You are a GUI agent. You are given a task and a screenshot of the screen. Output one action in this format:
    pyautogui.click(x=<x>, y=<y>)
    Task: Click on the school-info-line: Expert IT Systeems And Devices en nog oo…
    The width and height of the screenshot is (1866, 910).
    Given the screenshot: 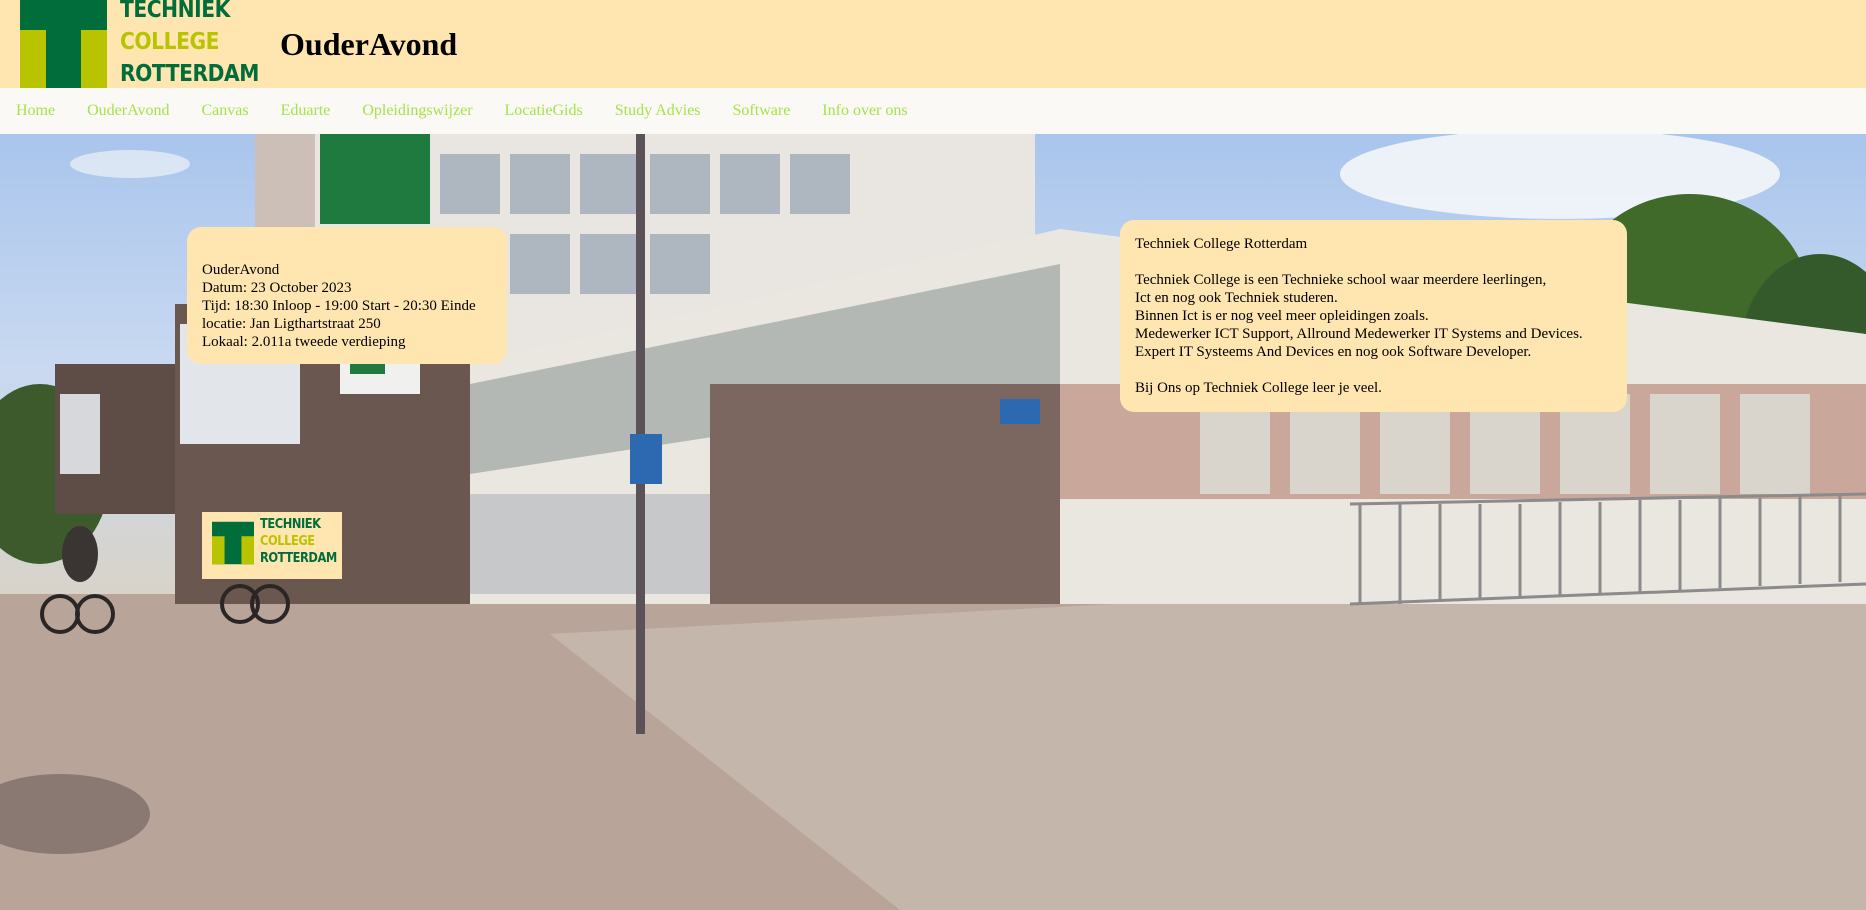 What is the action you would take?
    pyautogui.click(x=1333, y=352)
    